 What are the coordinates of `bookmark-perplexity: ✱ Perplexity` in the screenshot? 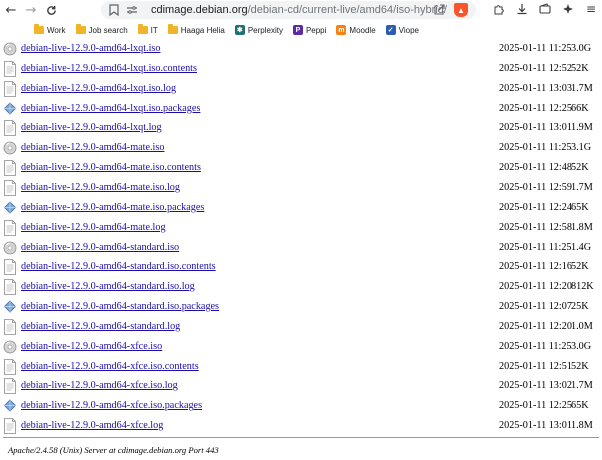 It's located at (258, 30).